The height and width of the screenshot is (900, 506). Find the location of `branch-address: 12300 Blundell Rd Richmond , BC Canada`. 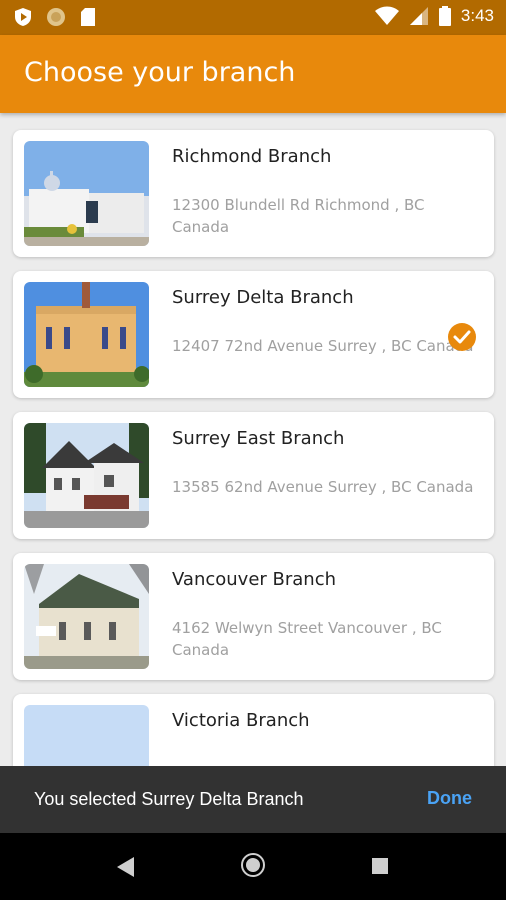

branch-address: 12300 Blundell Rd Richmond , BC Canada is located at coordinates (298, 216).